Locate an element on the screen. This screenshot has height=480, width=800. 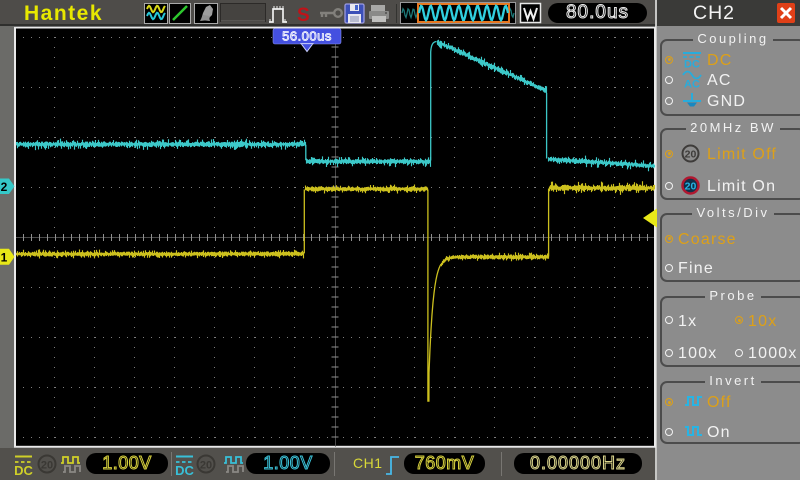
svg-text: 2 is located at coordinates (4, 187).